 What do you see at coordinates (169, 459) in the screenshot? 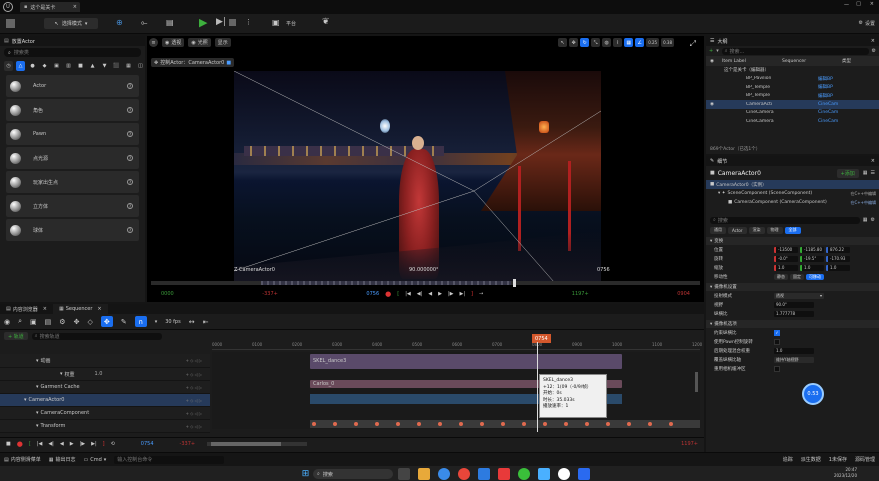
I see `console-input: 输入控制台命令` at bounding box center [169, 459].